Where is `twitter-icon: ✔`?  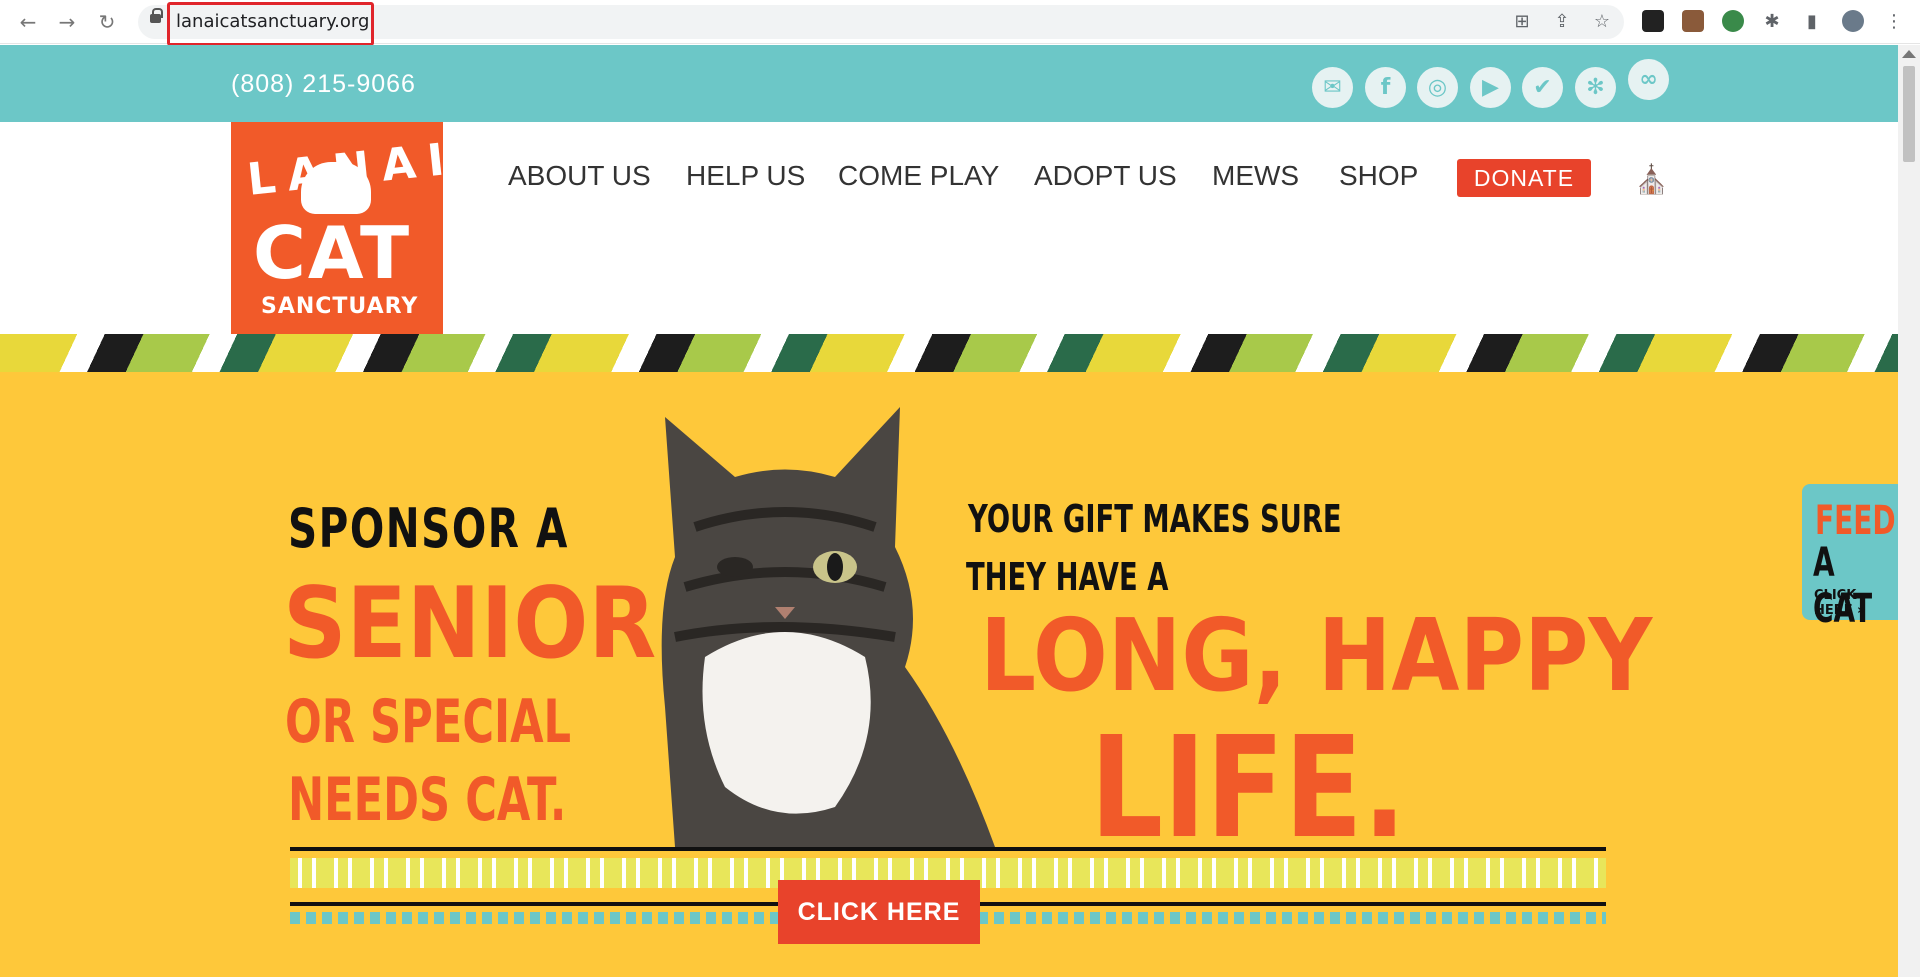
twitter-icon: ✔ is located at coordinates (1542, 87).